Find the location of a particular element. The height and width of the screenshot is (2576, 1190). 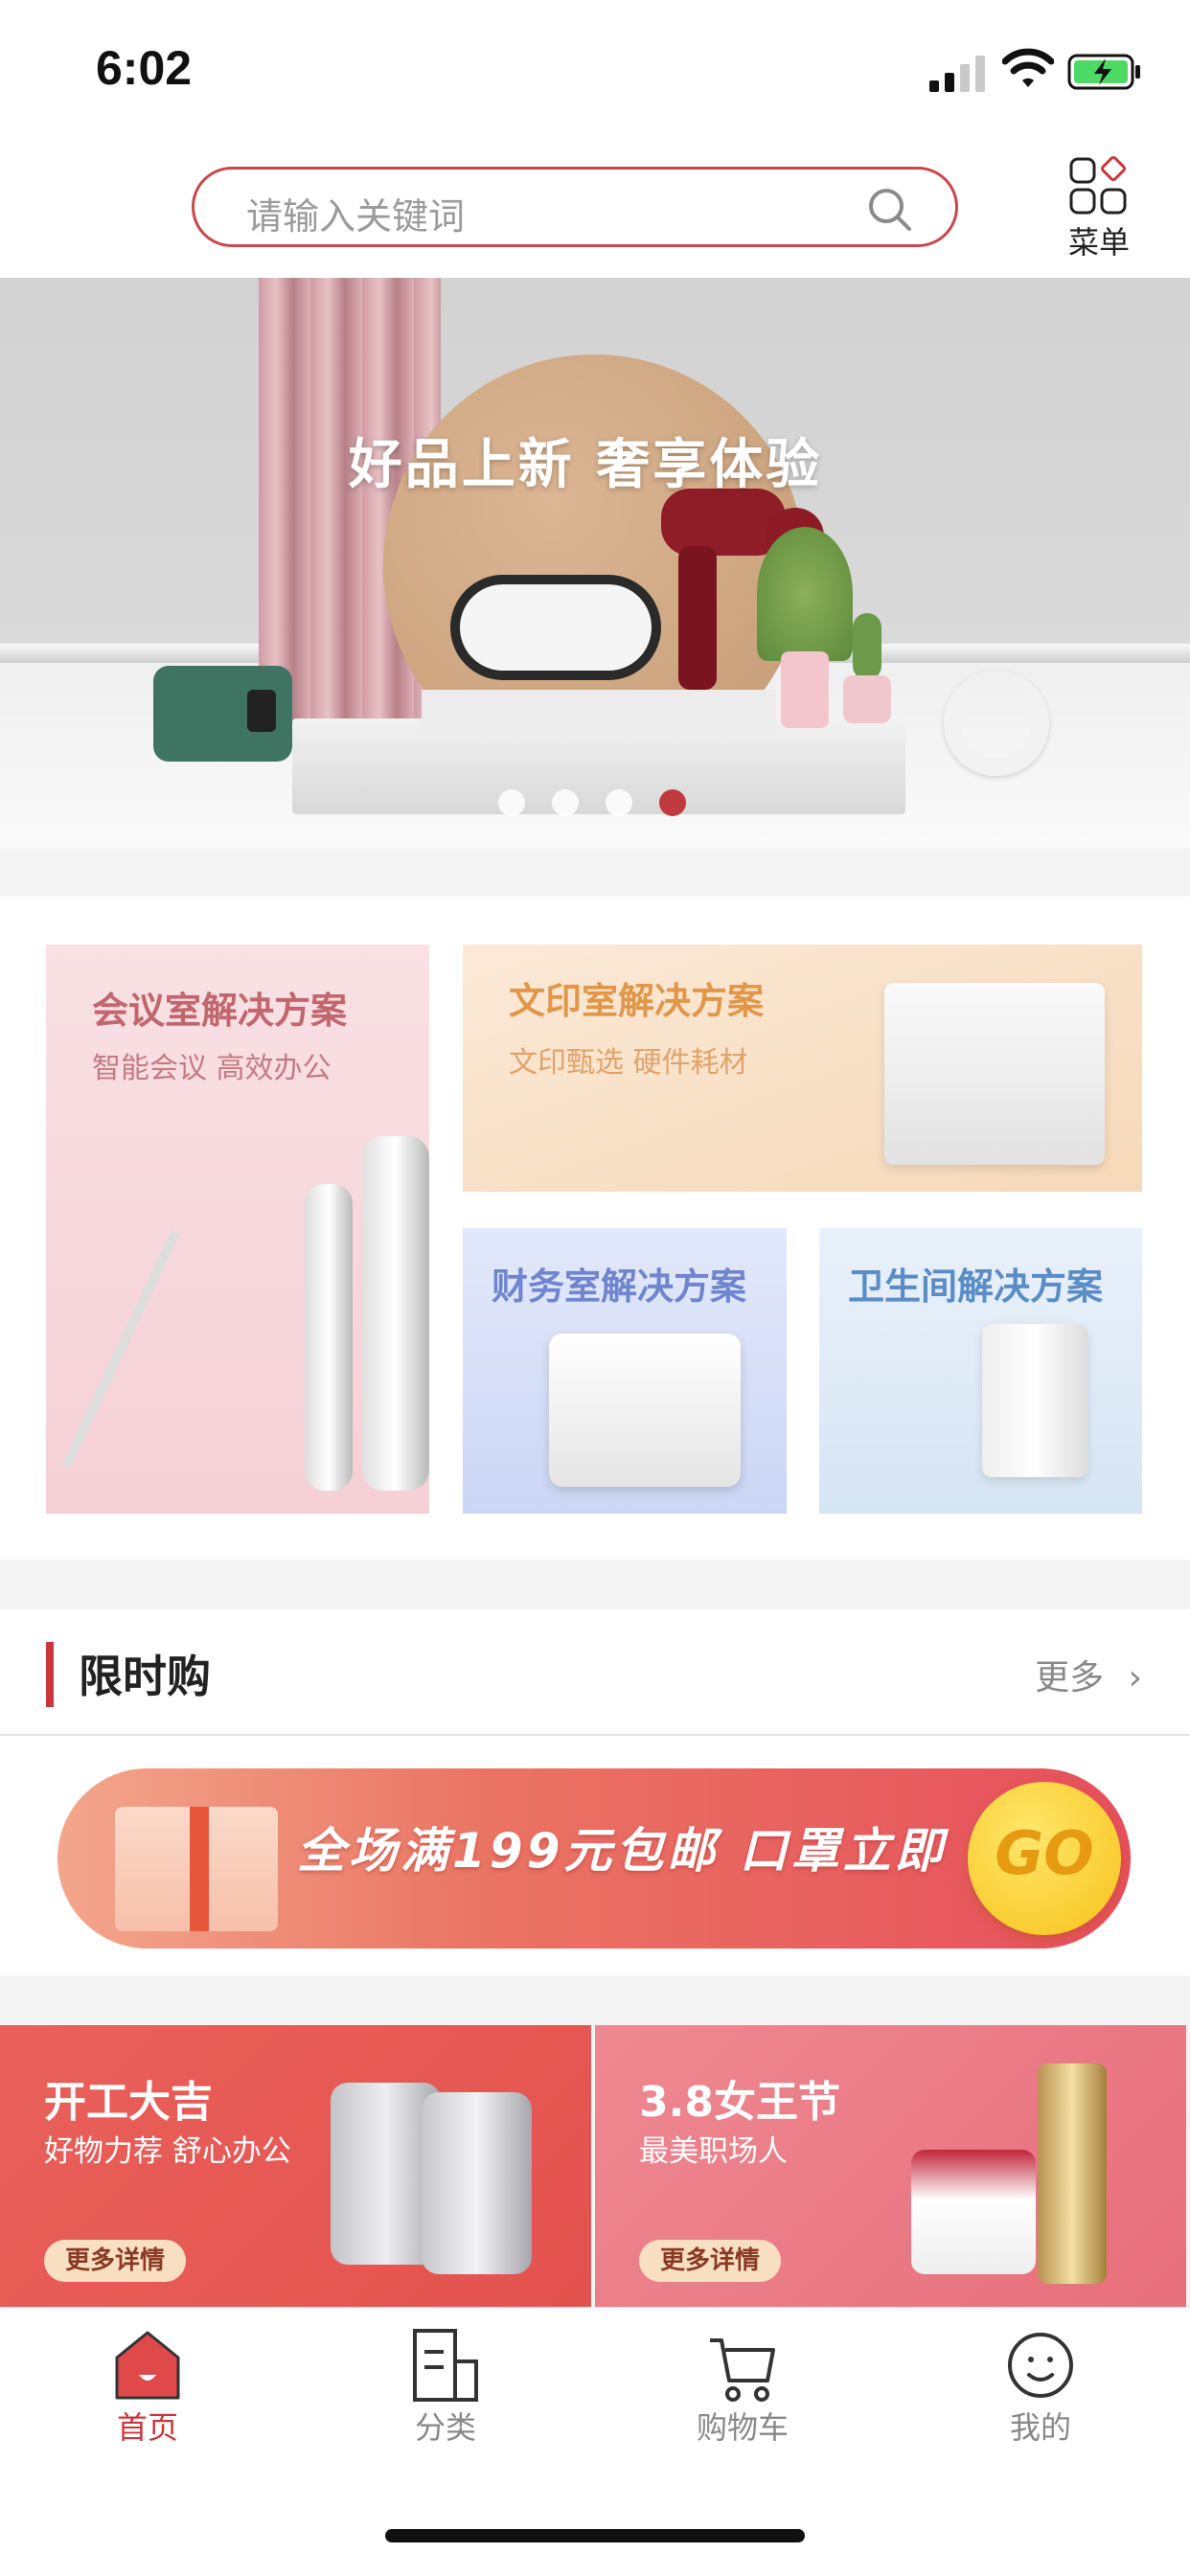

banner-massage-gun-handle is located at coordinates (698, 618).